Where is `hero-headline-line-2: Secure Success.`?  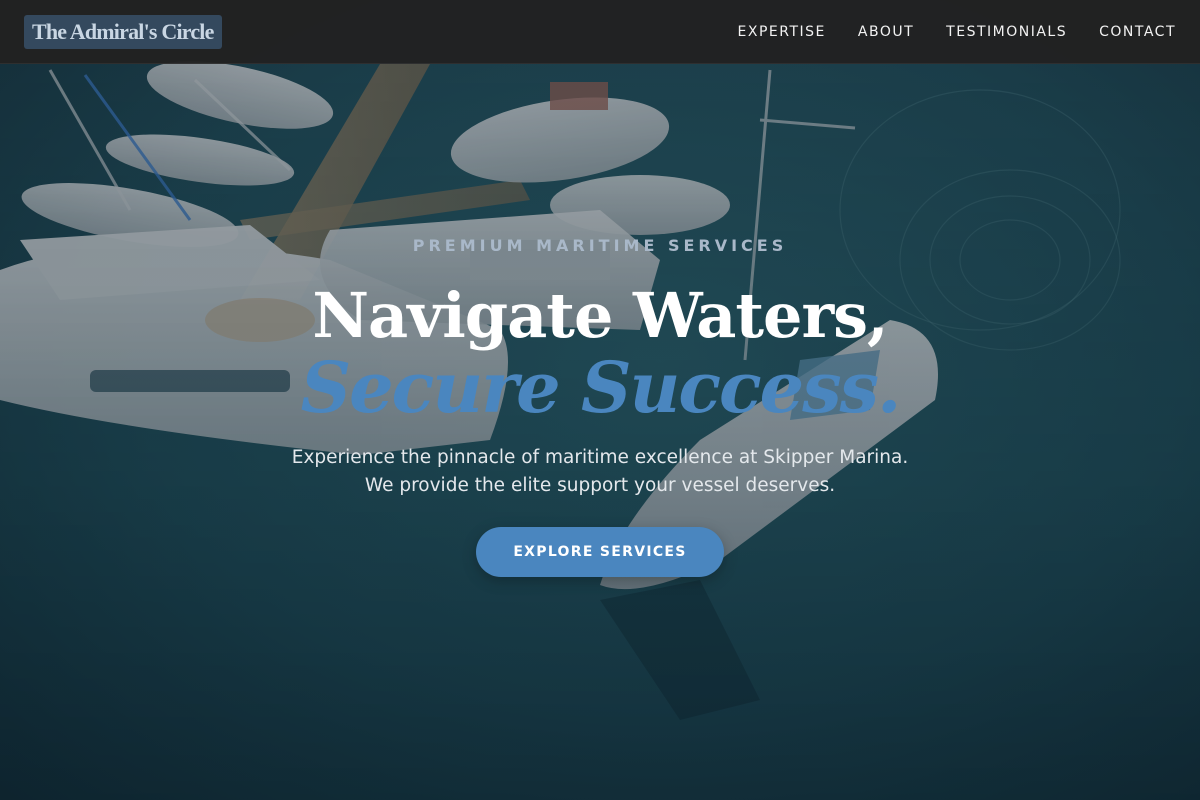 hero-headline-line-2: Secure Success. is located at coordinates (601, 387).